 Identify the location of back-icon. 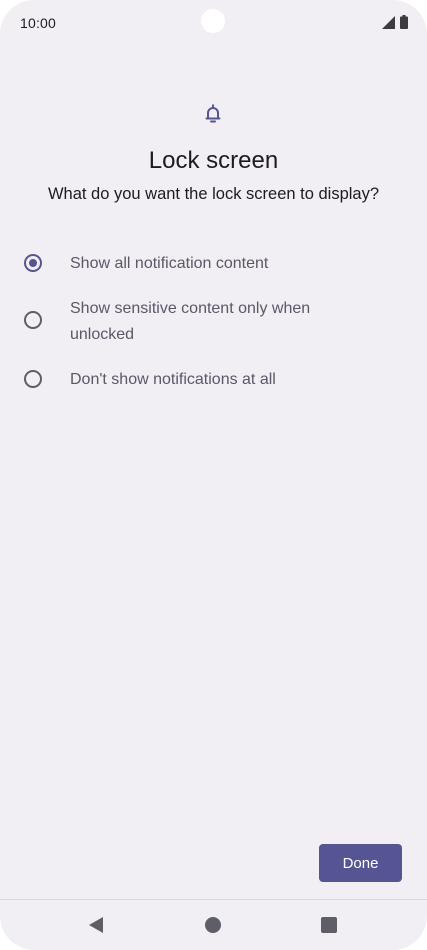
(96, 925).